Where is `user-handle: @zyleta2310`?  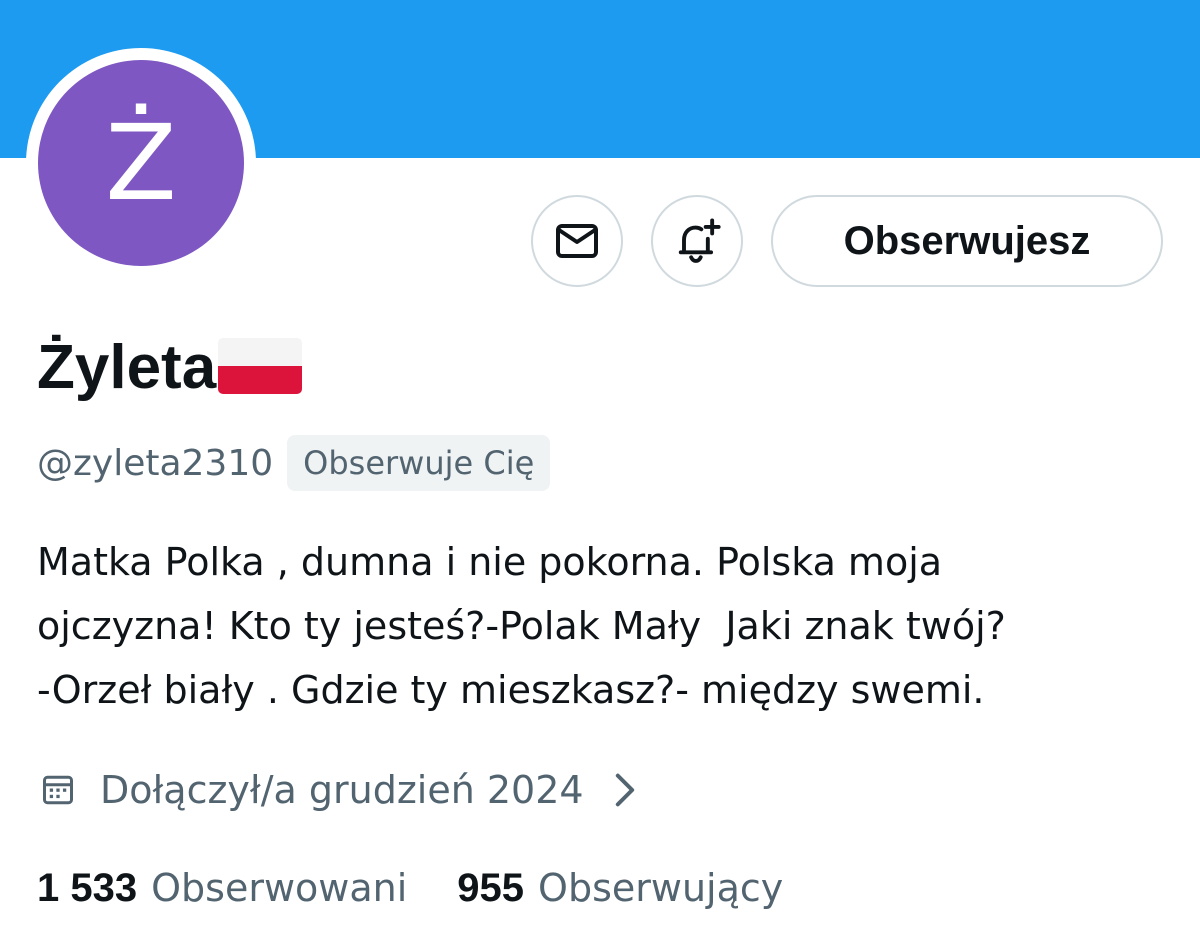 user-handle: @zyleta2310 is located at coordinates (155, 463).